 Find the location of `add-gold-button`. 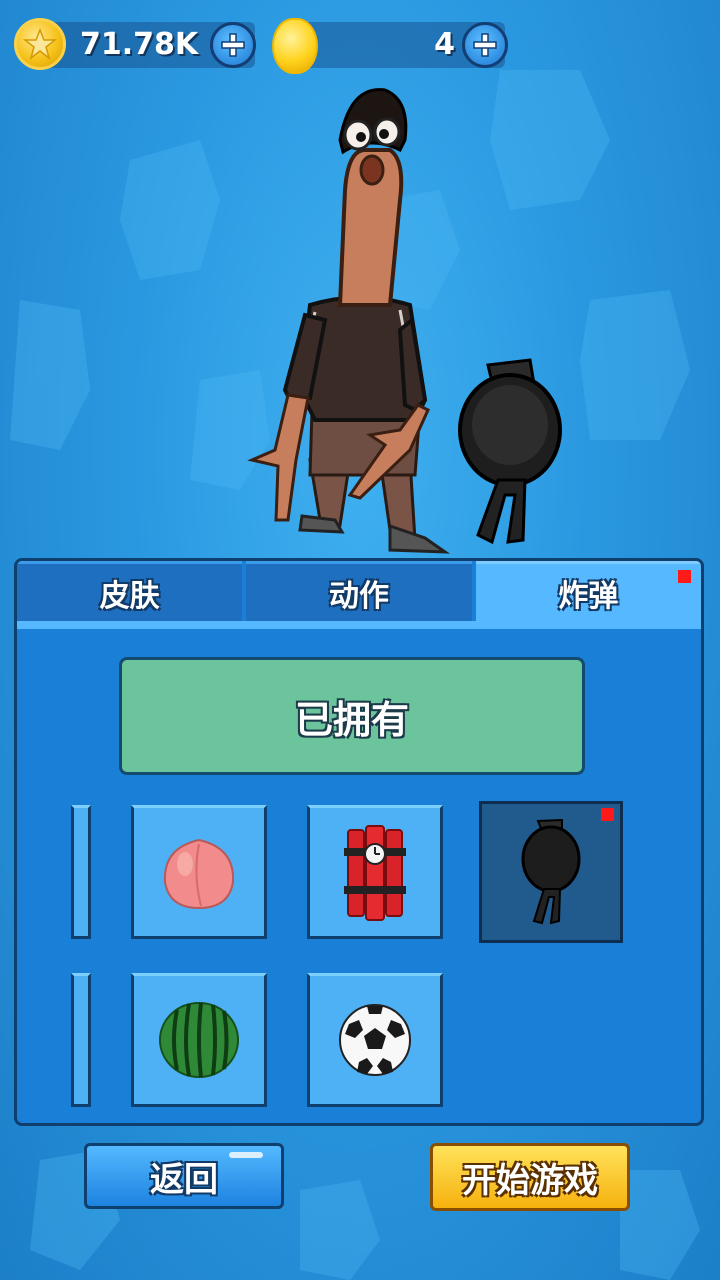

add-gold-button is located at coordinates (233, 45).